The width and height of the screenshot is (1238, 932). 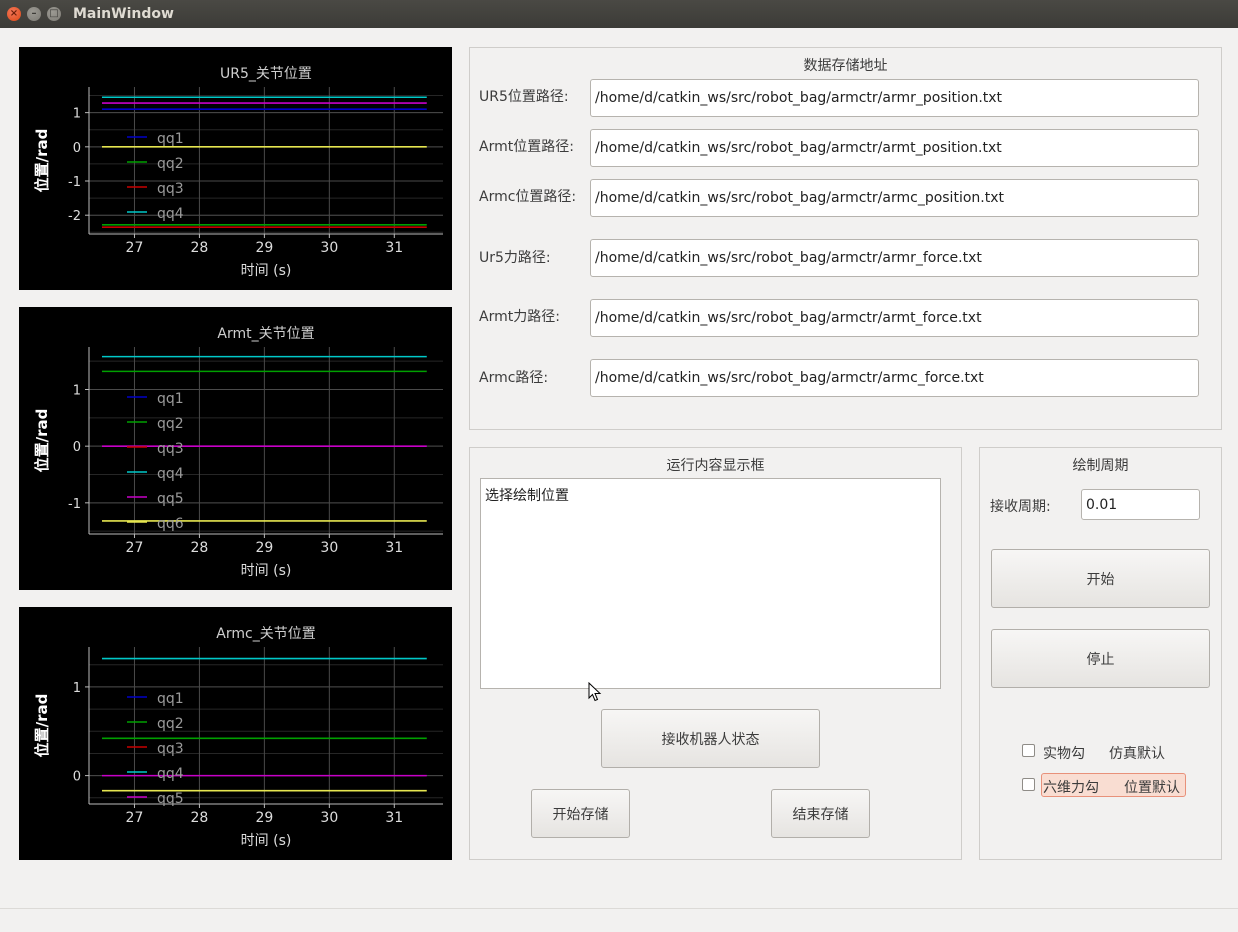 What do you see at coordinates (820, 813) in the screenshot?
I see `stop-store-button: 结束存储` at bounding box center [820, 813].